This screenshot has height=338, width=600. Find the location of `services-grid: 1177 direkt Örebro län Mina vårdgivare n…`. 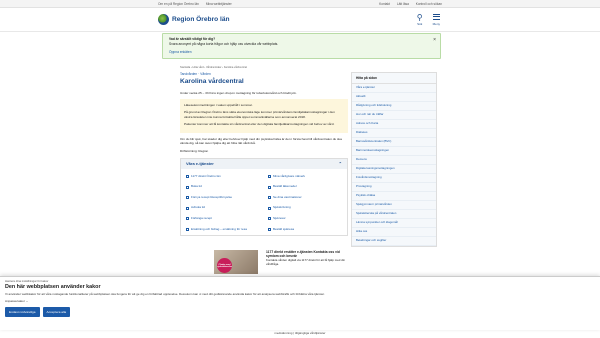

services-grid: 1177 direkt Örebro län Mina vårdgivare n… is located at coordinates (264, 203).